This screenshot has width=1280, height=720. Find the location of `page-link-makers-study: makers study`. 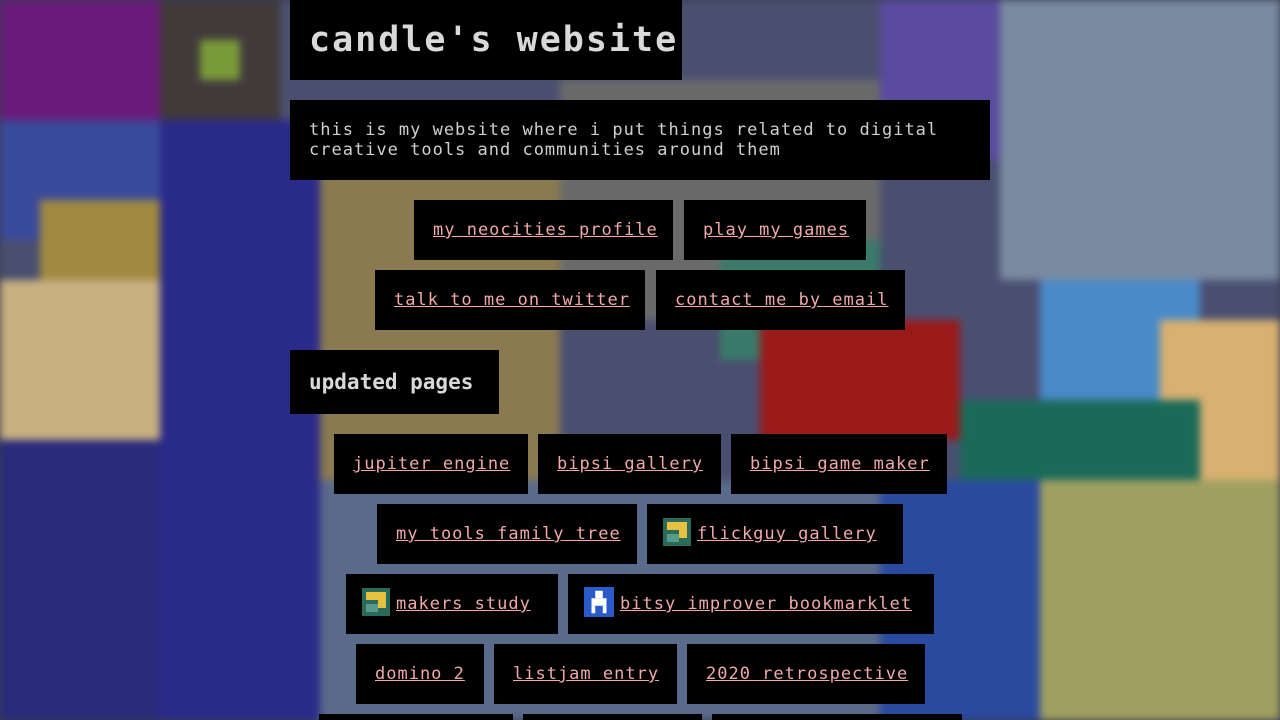

page-link-makers-study: makers study is located at coordinates (463, 604).